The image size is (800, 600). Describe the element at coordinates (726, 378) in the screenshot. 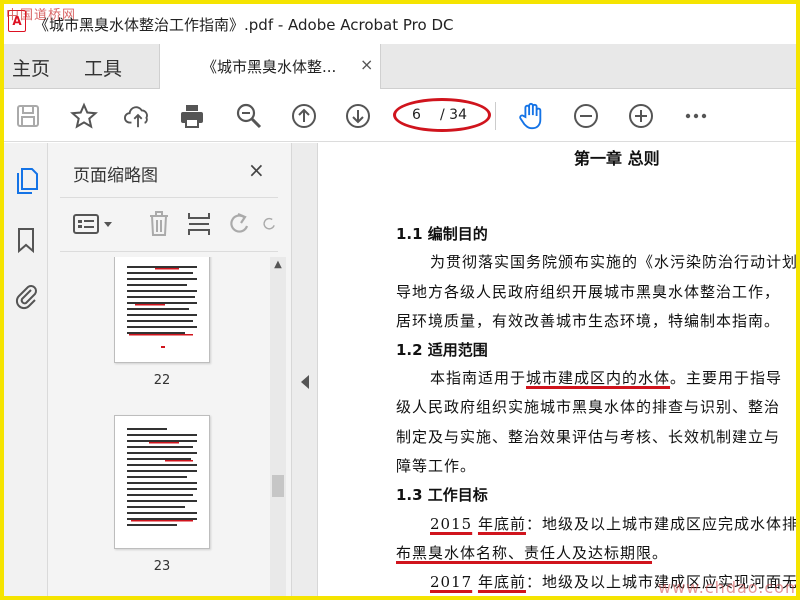

I see `text-span: 。主要用于指导` at that location.